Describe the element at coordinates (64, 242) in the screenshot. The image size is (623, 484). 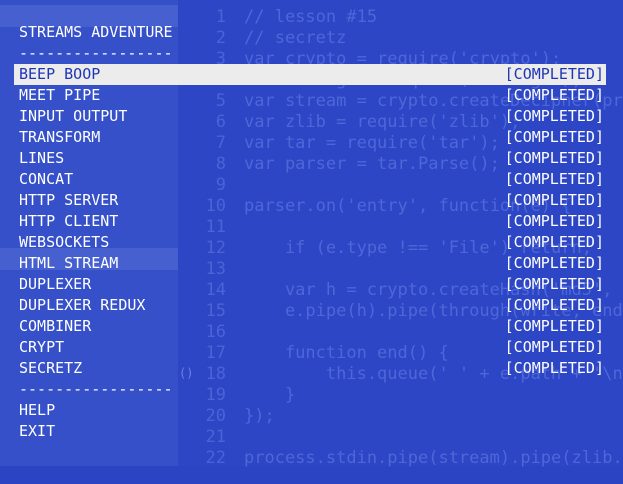
I see `menu-item-label: WEBSOCKETS` at that location.